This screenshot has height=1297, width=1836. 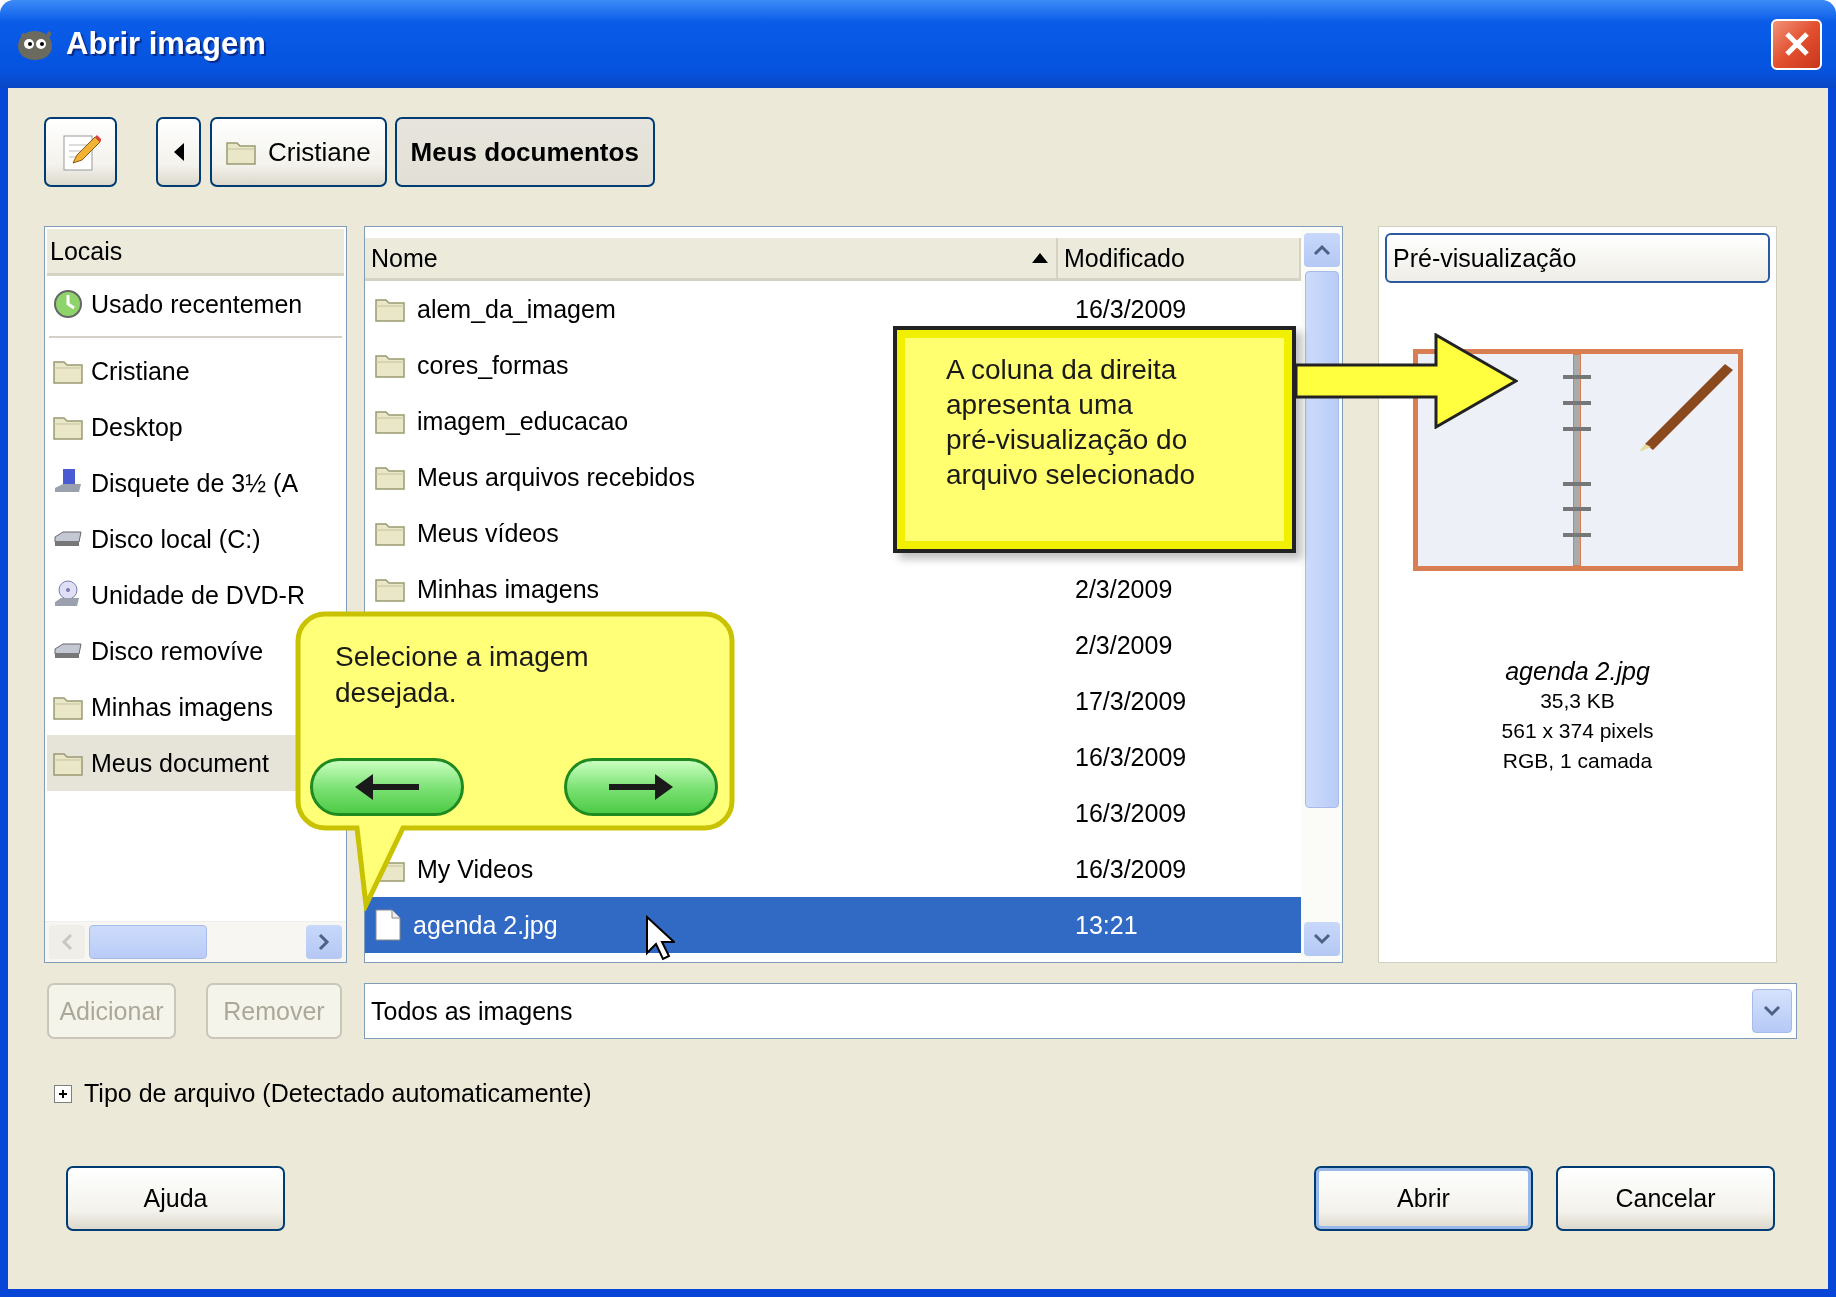 I want to click on selected-file-row: agenda 2.jpg 13:21, so click(x=833, y=925).